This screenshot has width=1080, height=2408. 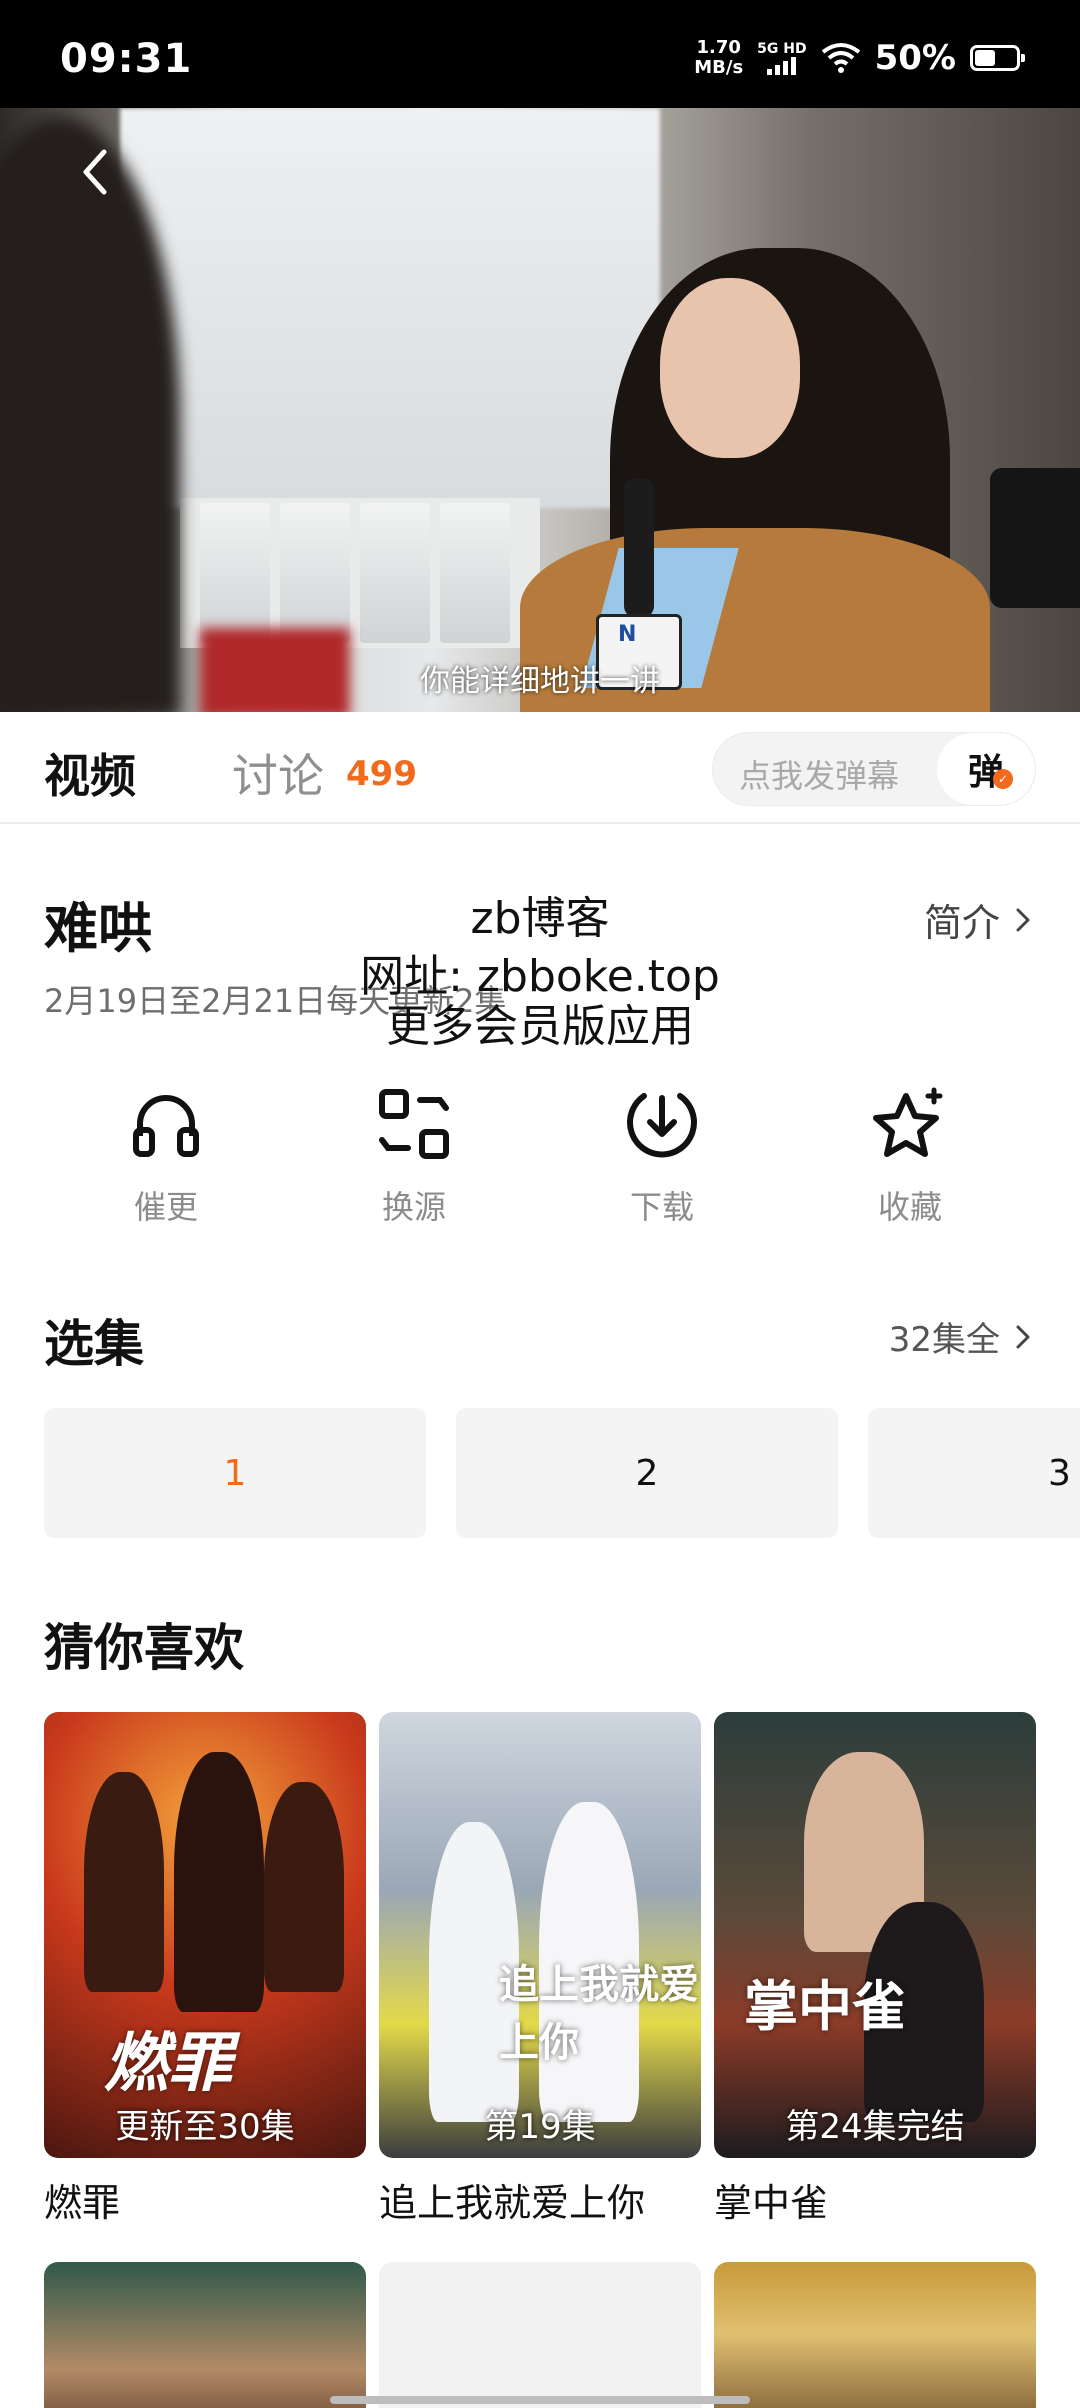 What do you see at coordinates (661, 1207) in the screenshot?
I see `action-label: 下载` at bounding box center [661, 1207].